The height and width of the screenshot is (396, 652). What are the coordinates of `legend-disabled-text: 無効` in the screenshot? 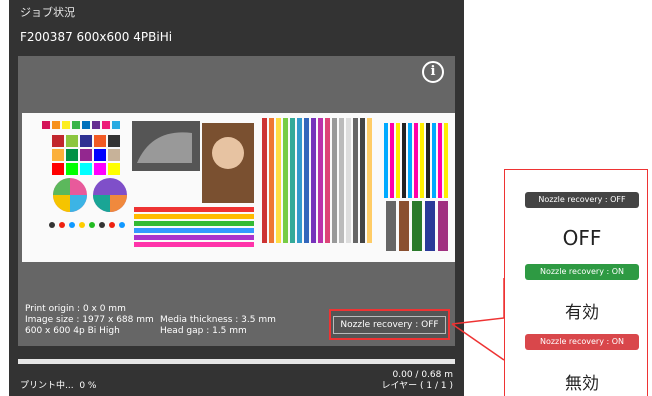 It's located at (582, 384).